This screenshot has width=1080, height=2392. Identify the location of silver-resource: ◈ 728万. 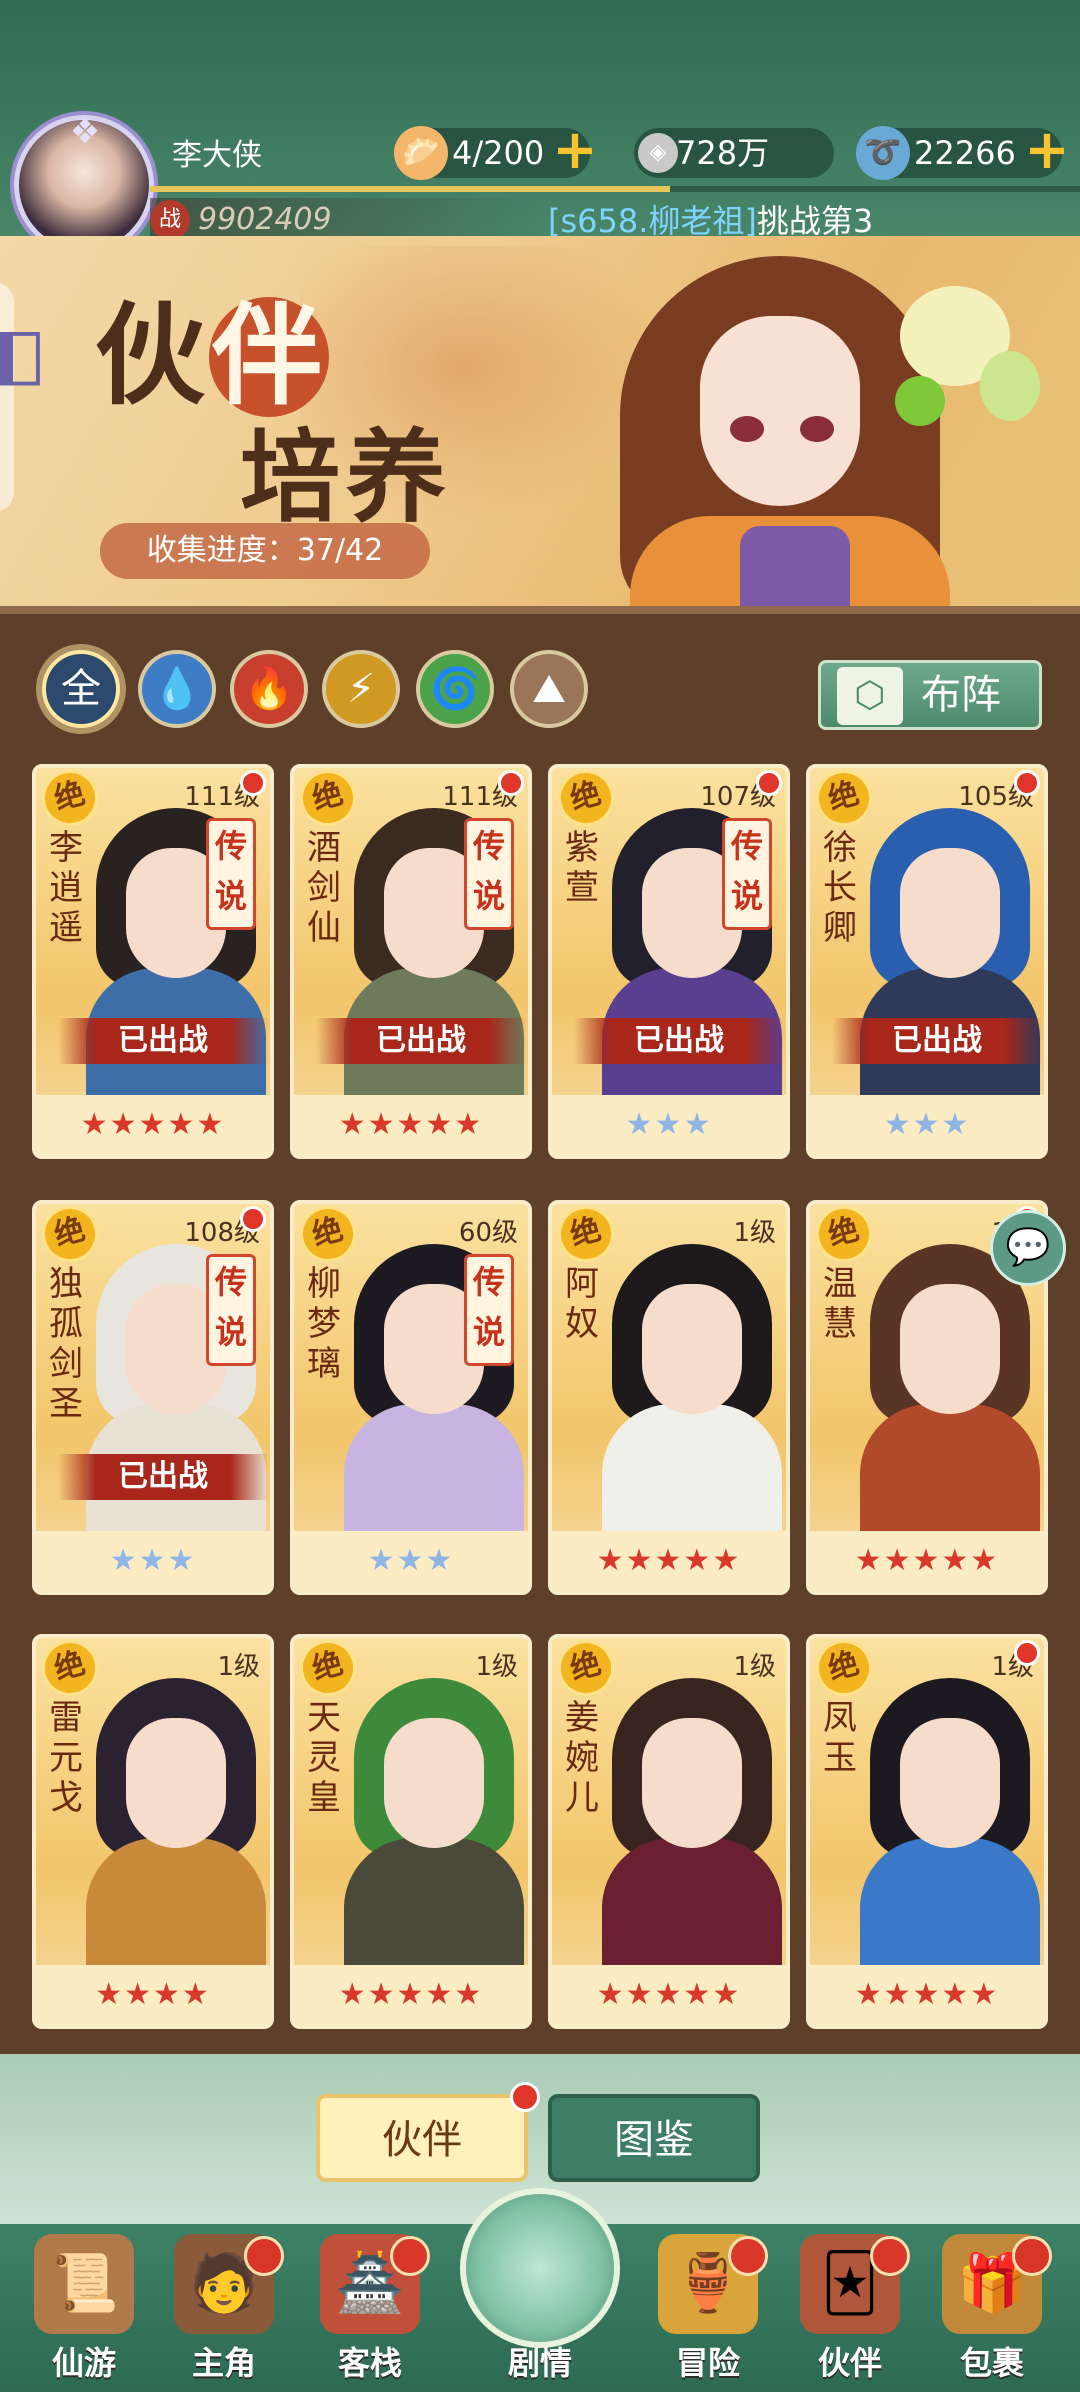
(734, 153).